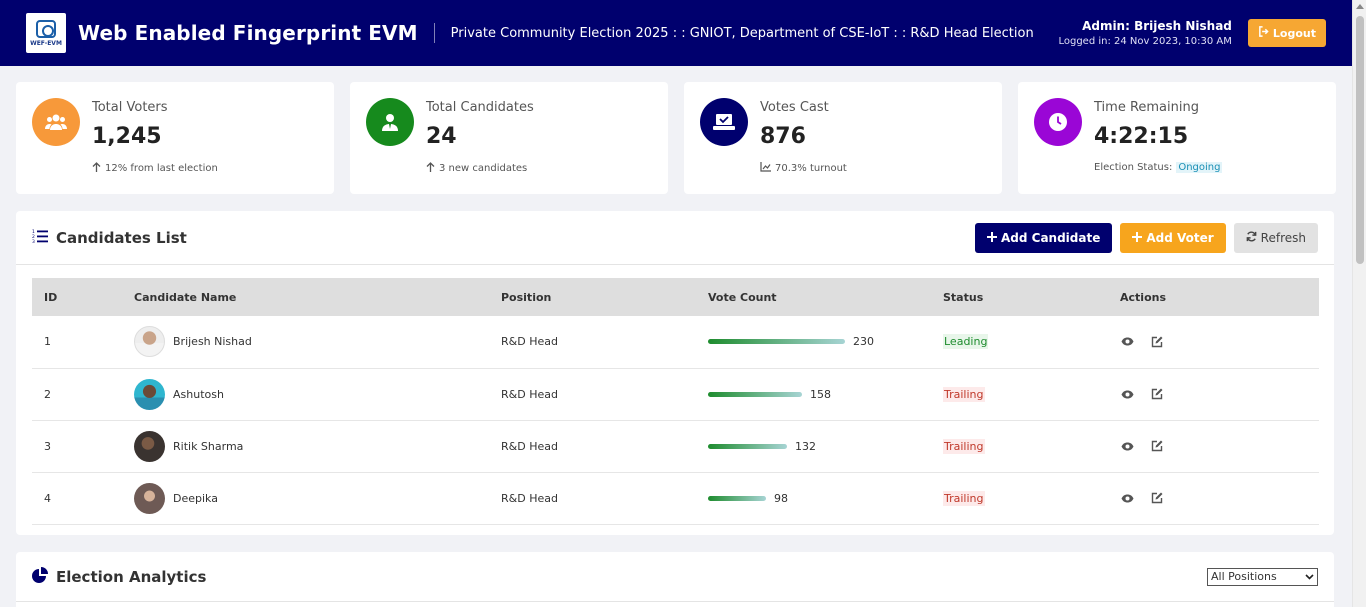 The width and height of the screenshot is (1366, 607). I want to click on app-title: Web Enabled Fingerprint EVM, so click(248, 33).